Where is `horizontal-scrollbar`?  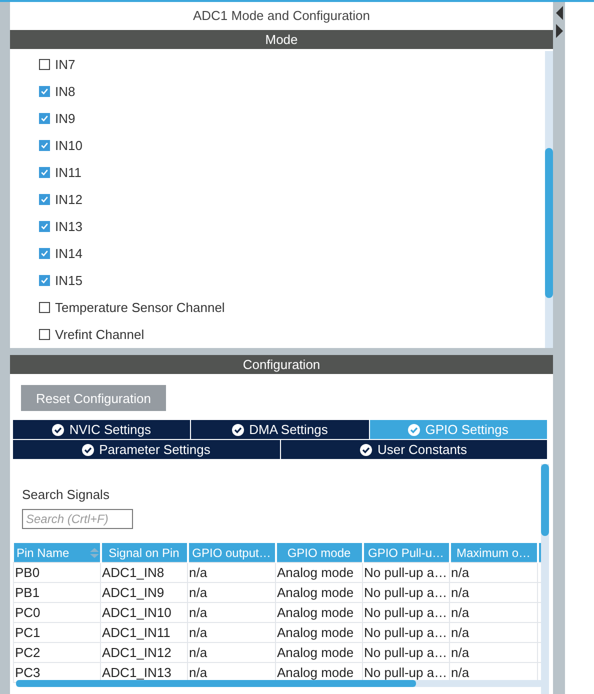
horizontal-scrollbar is located at coordinates (279, 683).